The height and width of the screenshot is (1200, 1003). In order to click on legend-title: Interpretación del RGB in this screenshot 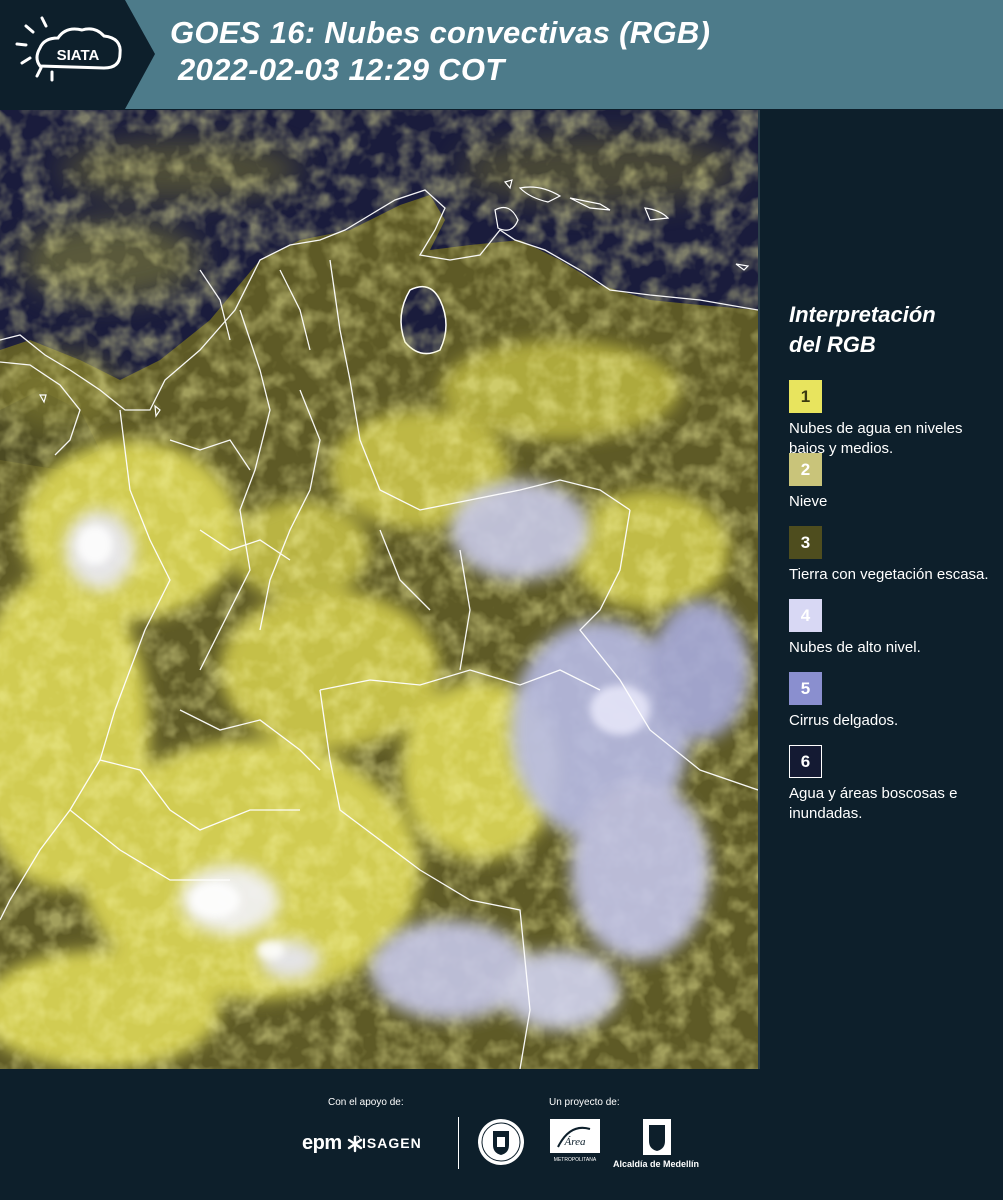, I will do `click(889, 330)`.